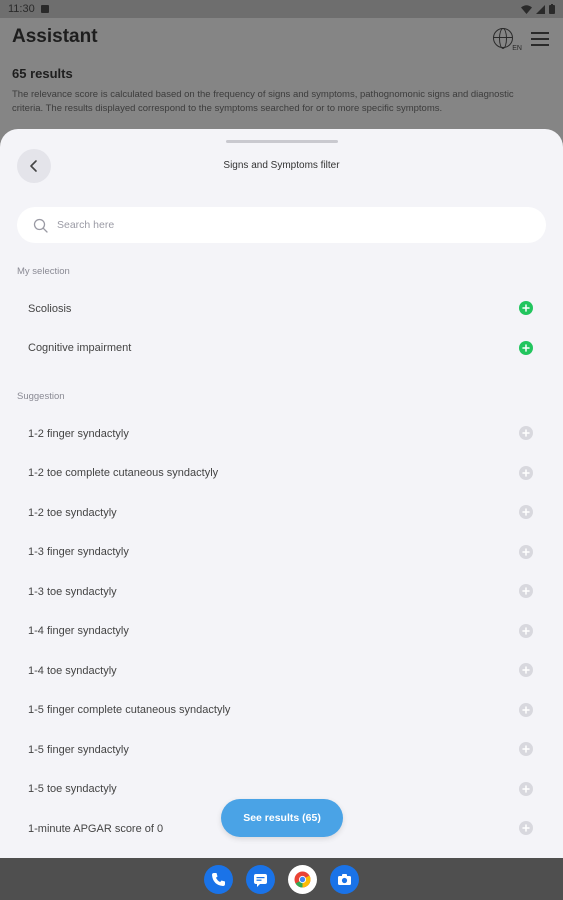 The image size is (563, 900). What do you see at coordinates (72, 512) in the screenshot?
I see `symptom-label: 1-2 toe syndactyly` at bounding box center [72, 512].